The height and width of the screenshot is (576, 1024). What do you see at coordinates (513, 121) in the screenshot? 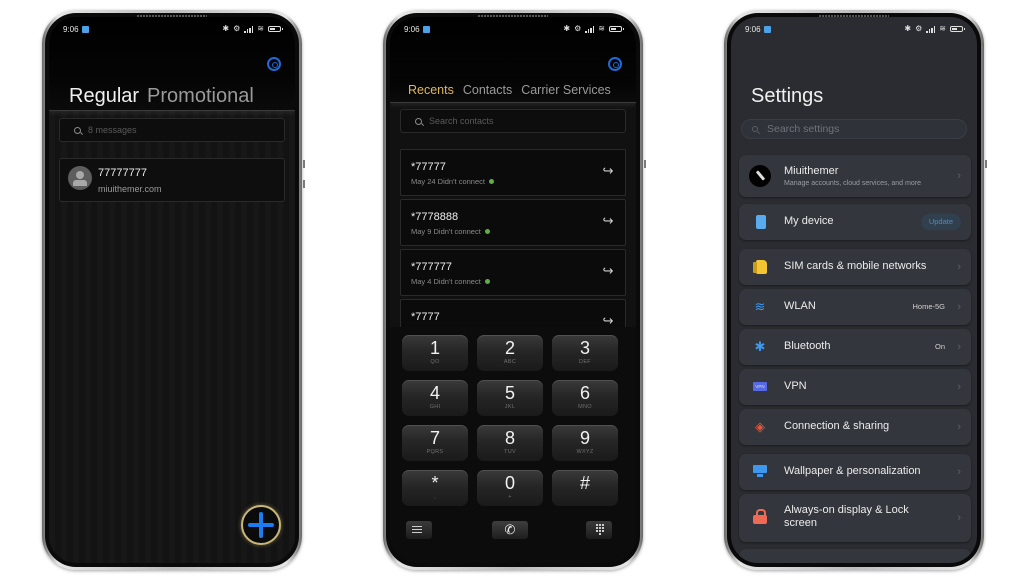
I see `contacts-search-input: Search contacts` at bounding box center [513, 121].